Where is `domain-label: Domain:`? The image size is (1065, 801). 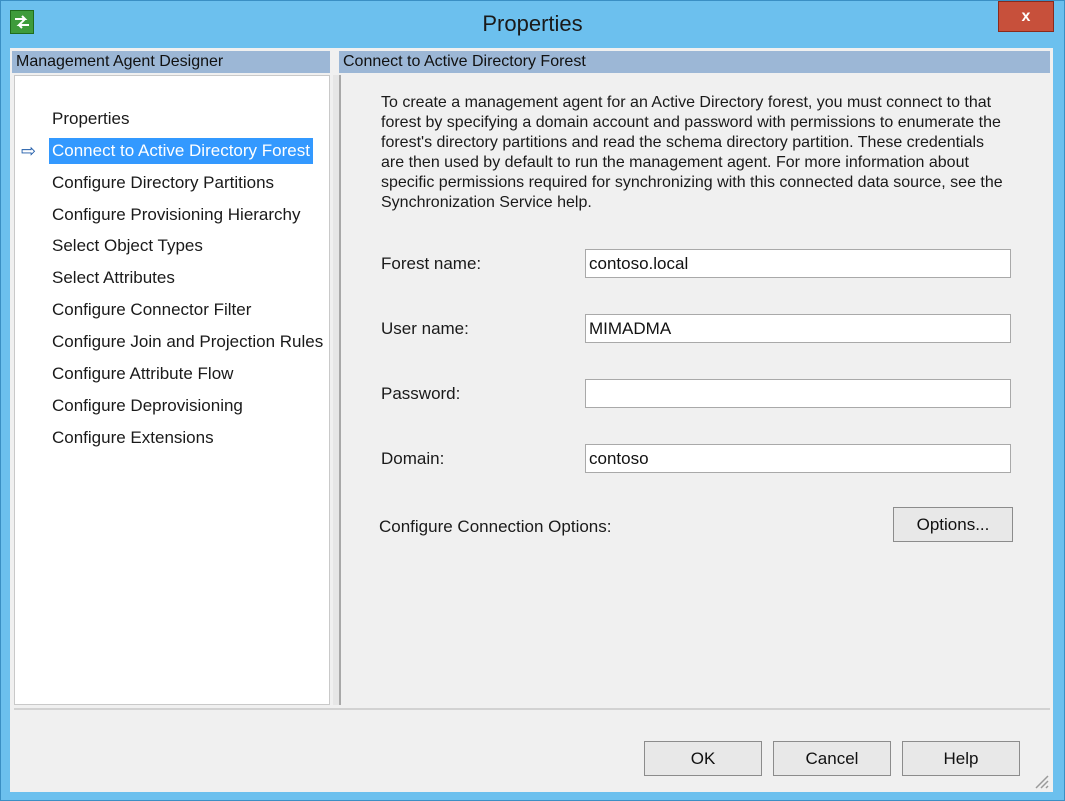 domain-label: Domain: is located at coordinates (413, 458).